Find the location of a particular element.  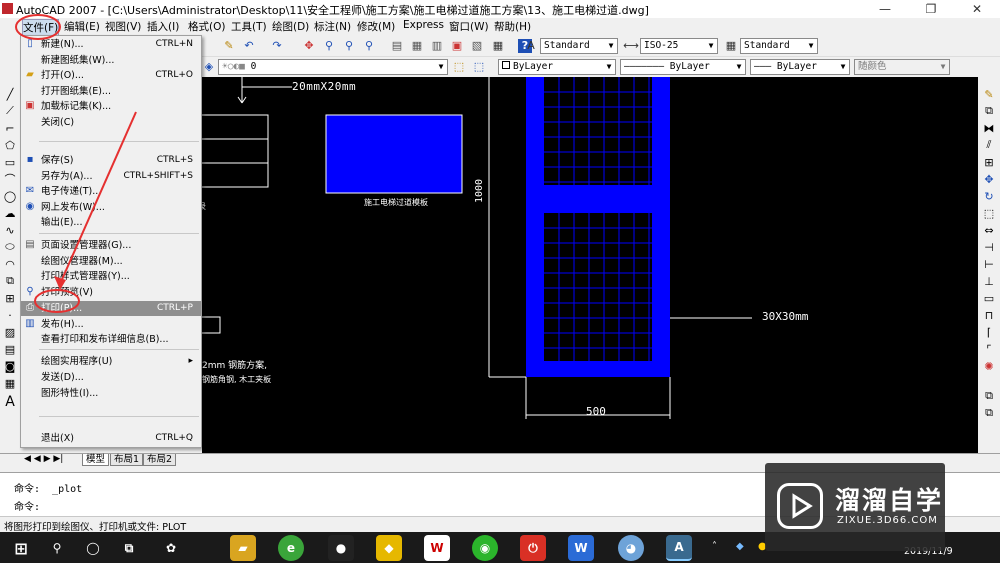

yellow-app-icon: ◆ is located at coordinates (389, 548).